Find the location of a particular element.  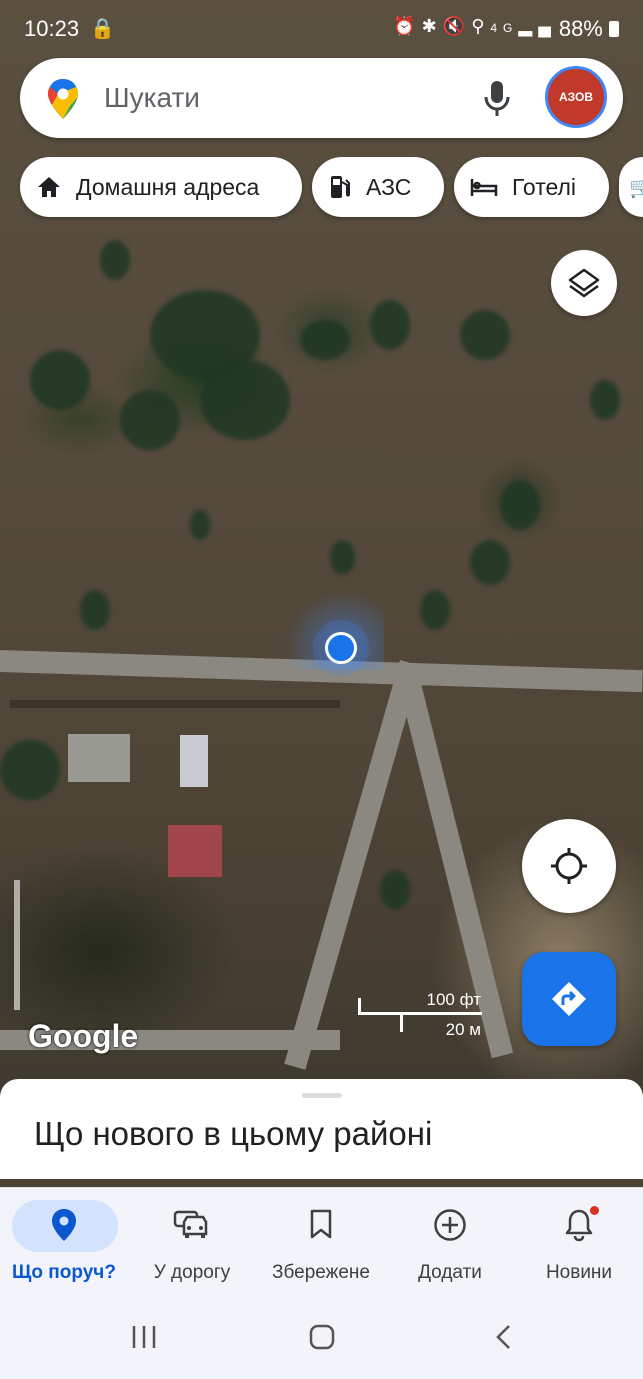

directions-button is located at coordinates (569, 999).